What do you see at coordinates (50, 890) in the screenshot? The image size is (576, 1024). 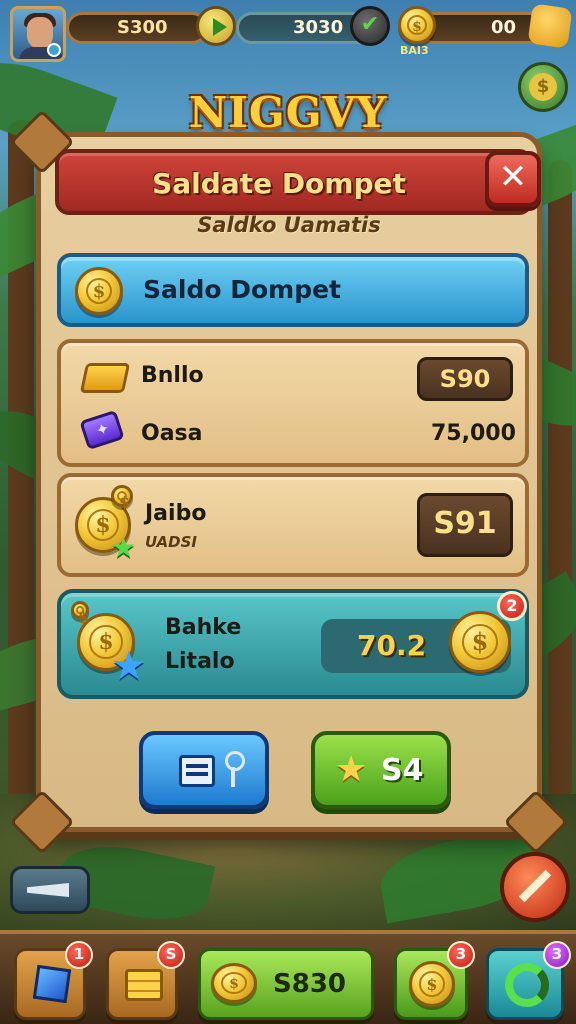 I see `megaphone-button` at bounding box center [50, 890].